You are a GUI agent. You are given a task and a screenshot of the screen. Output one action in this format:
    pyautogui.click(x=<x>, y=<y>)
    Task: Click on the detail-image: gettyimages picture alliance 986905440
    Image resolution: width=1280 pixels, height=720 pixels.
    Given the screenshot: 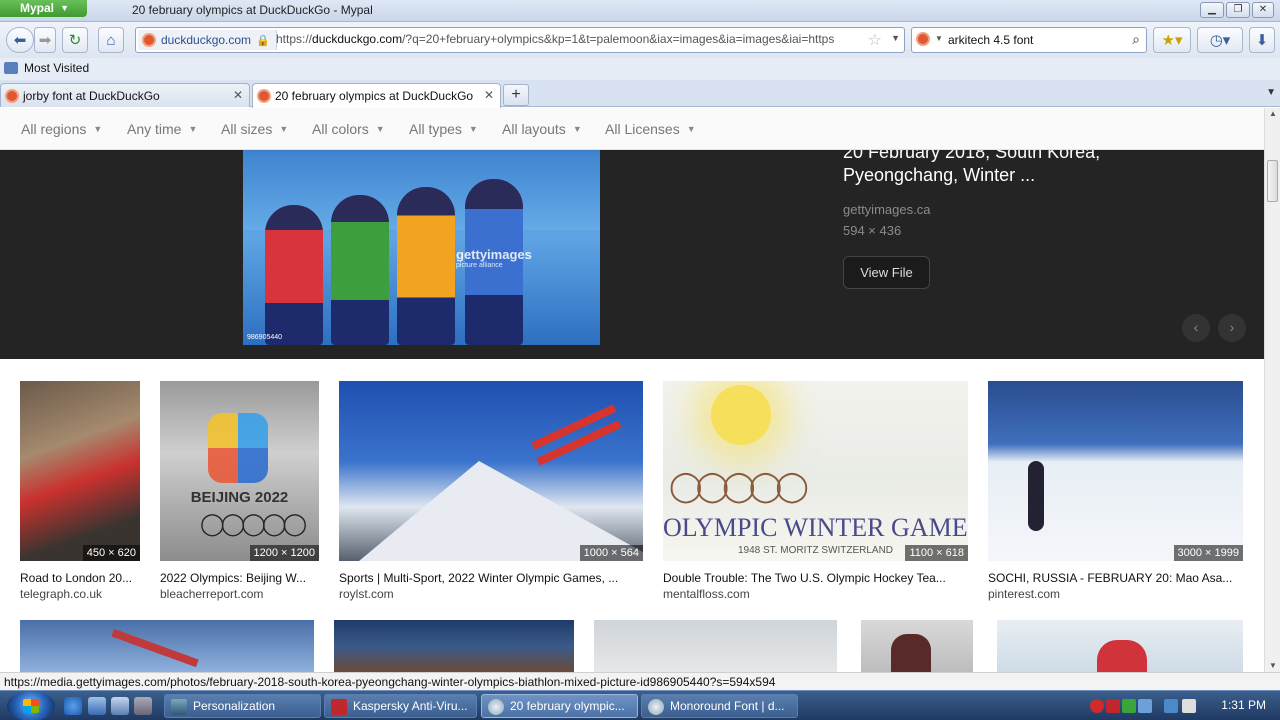 What is the action you would take?
    pyautogui.click(x=421, y=247)
    